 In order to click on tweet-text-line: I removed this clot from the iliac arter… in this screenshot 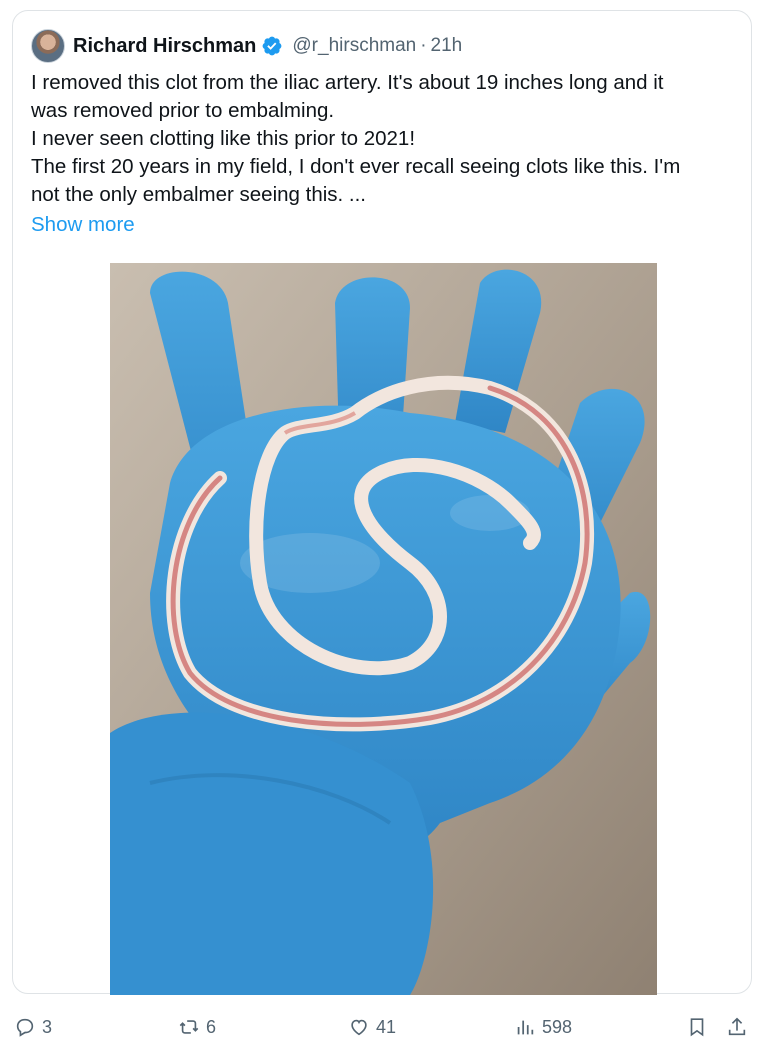, I will do `click(347, 82)`.